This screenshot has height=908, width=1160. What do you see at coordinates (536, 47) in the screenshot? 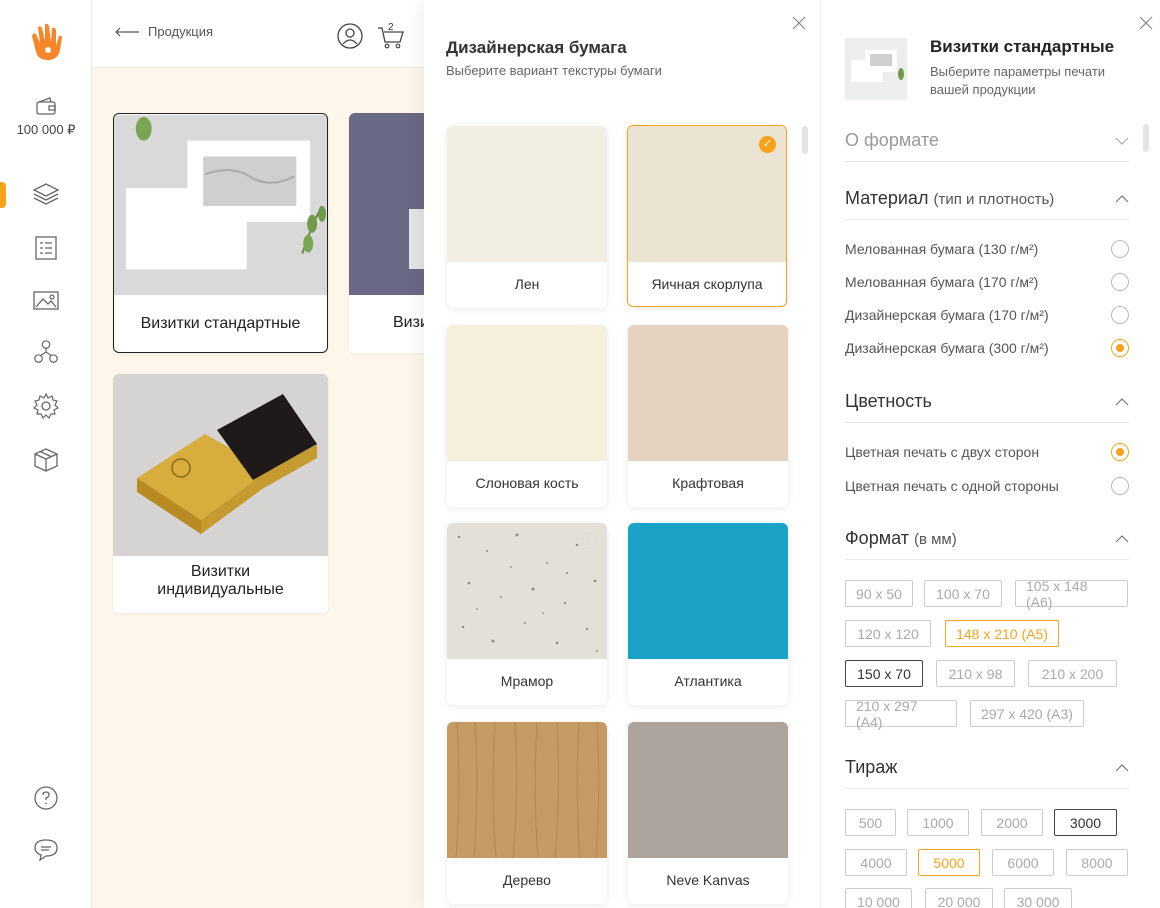
I see `texture-panel-title: Дизайнерская бумага` at bounding box center [536, 47].